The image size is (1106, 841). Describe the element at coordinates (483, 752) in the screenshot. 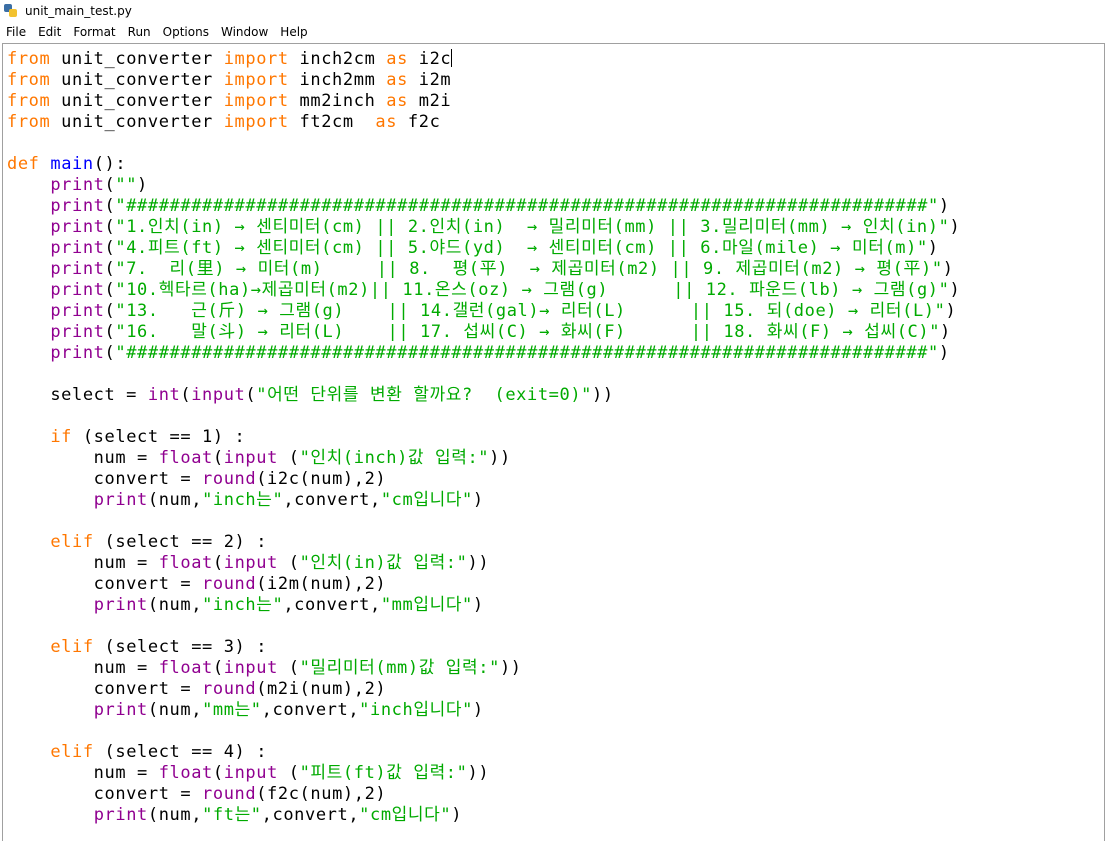

I see `code-line: elif (select == 4) :` at that location.